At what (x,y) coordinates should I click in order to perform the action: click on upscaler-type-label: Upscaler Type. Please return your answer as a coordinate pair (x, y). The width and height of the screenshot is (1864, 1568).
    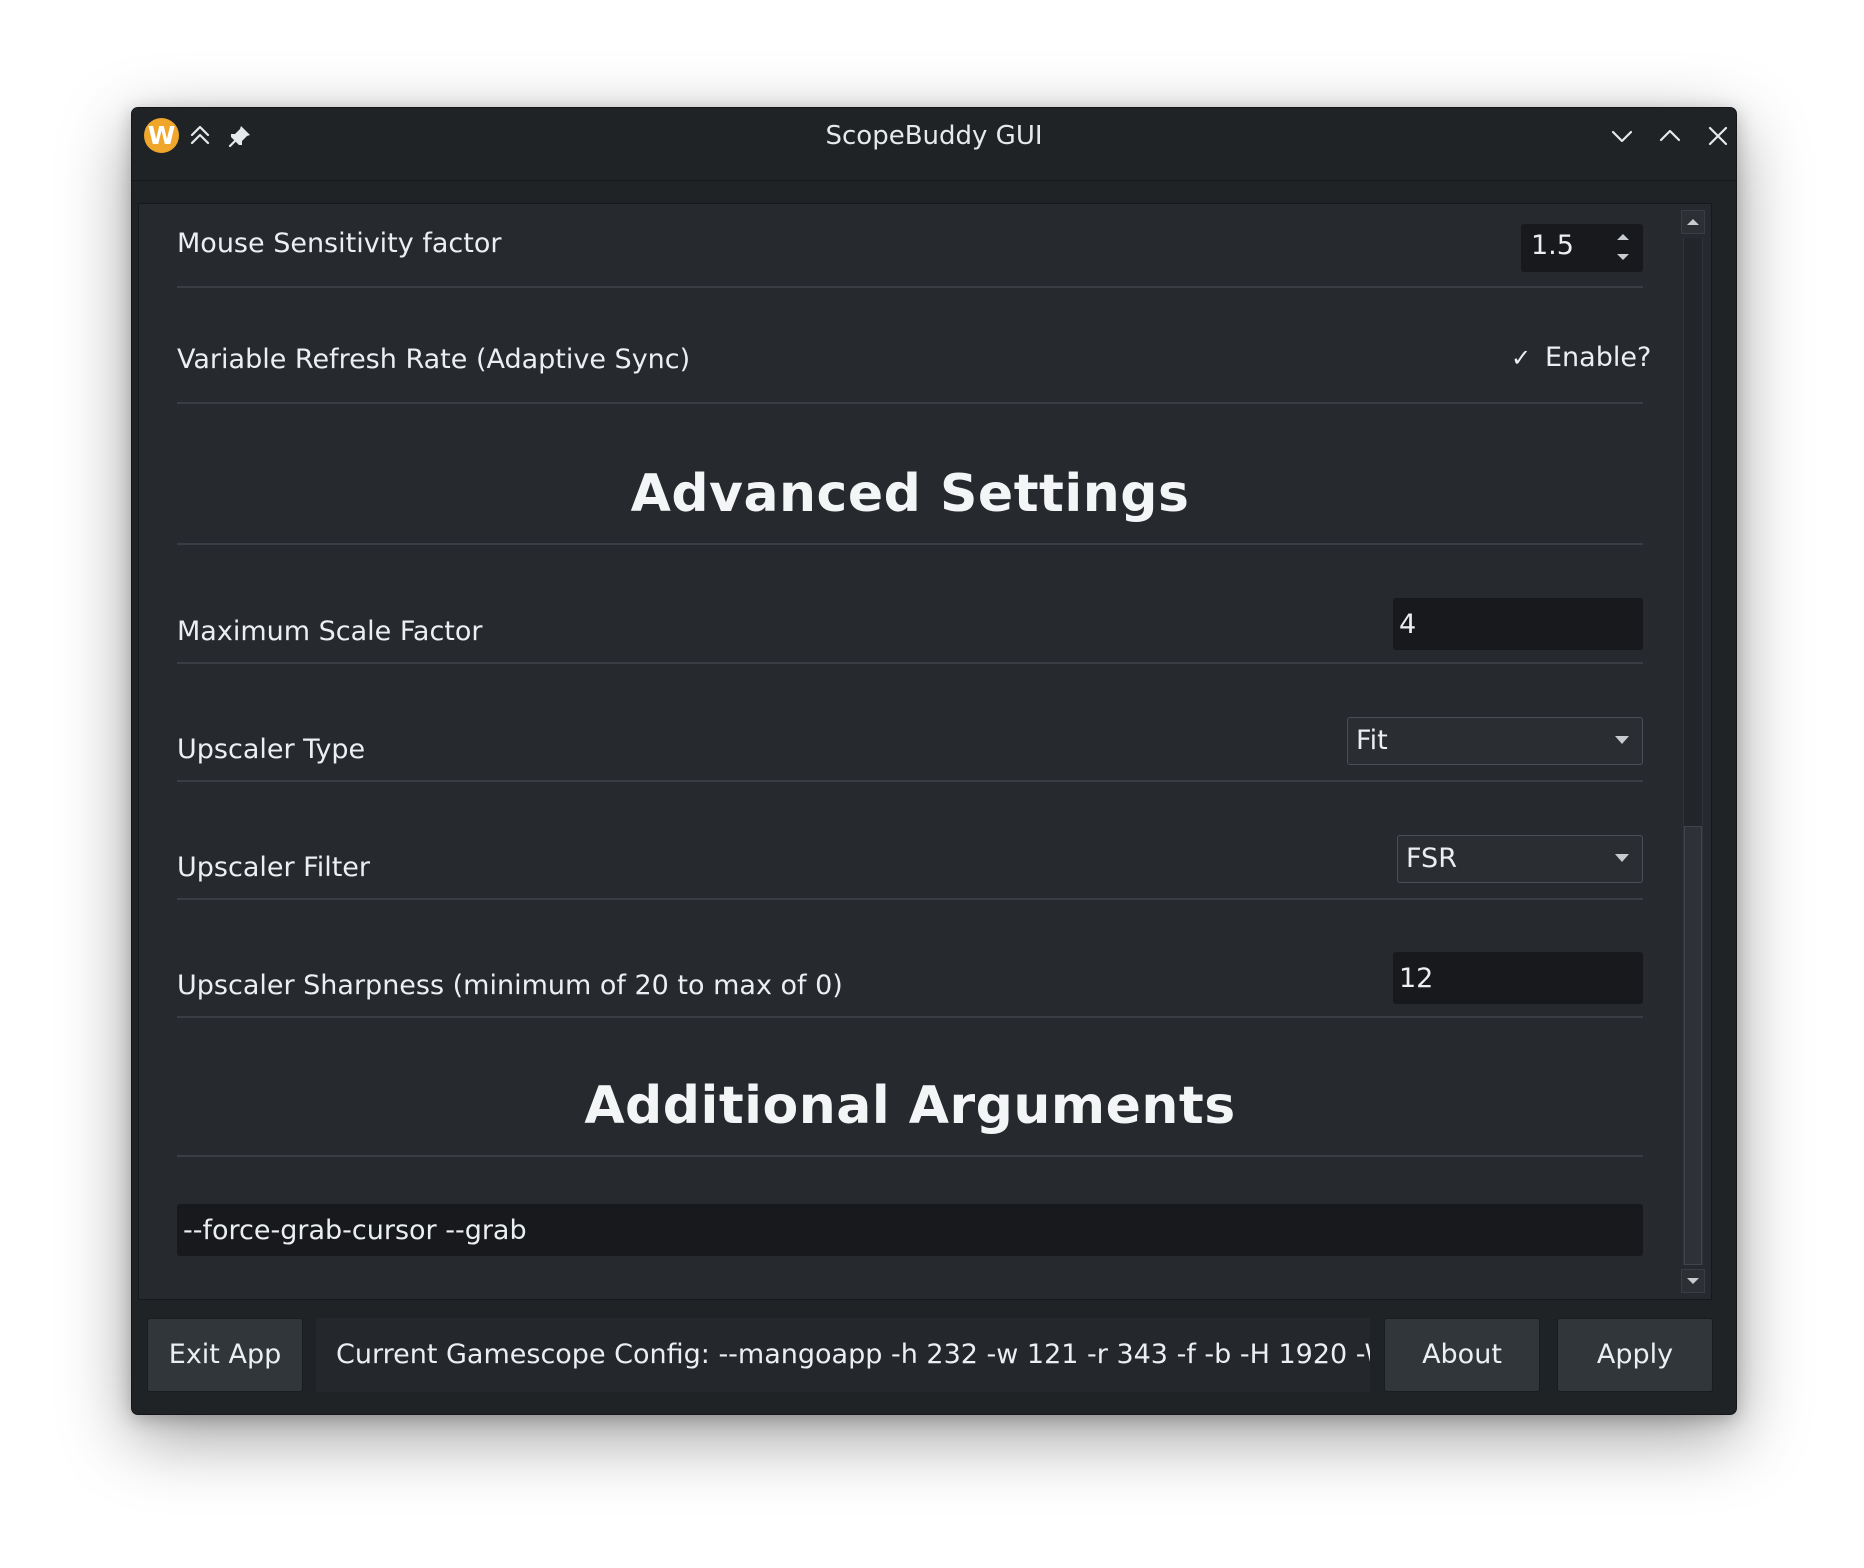
    Looking at the image, I should click on (271, 749).